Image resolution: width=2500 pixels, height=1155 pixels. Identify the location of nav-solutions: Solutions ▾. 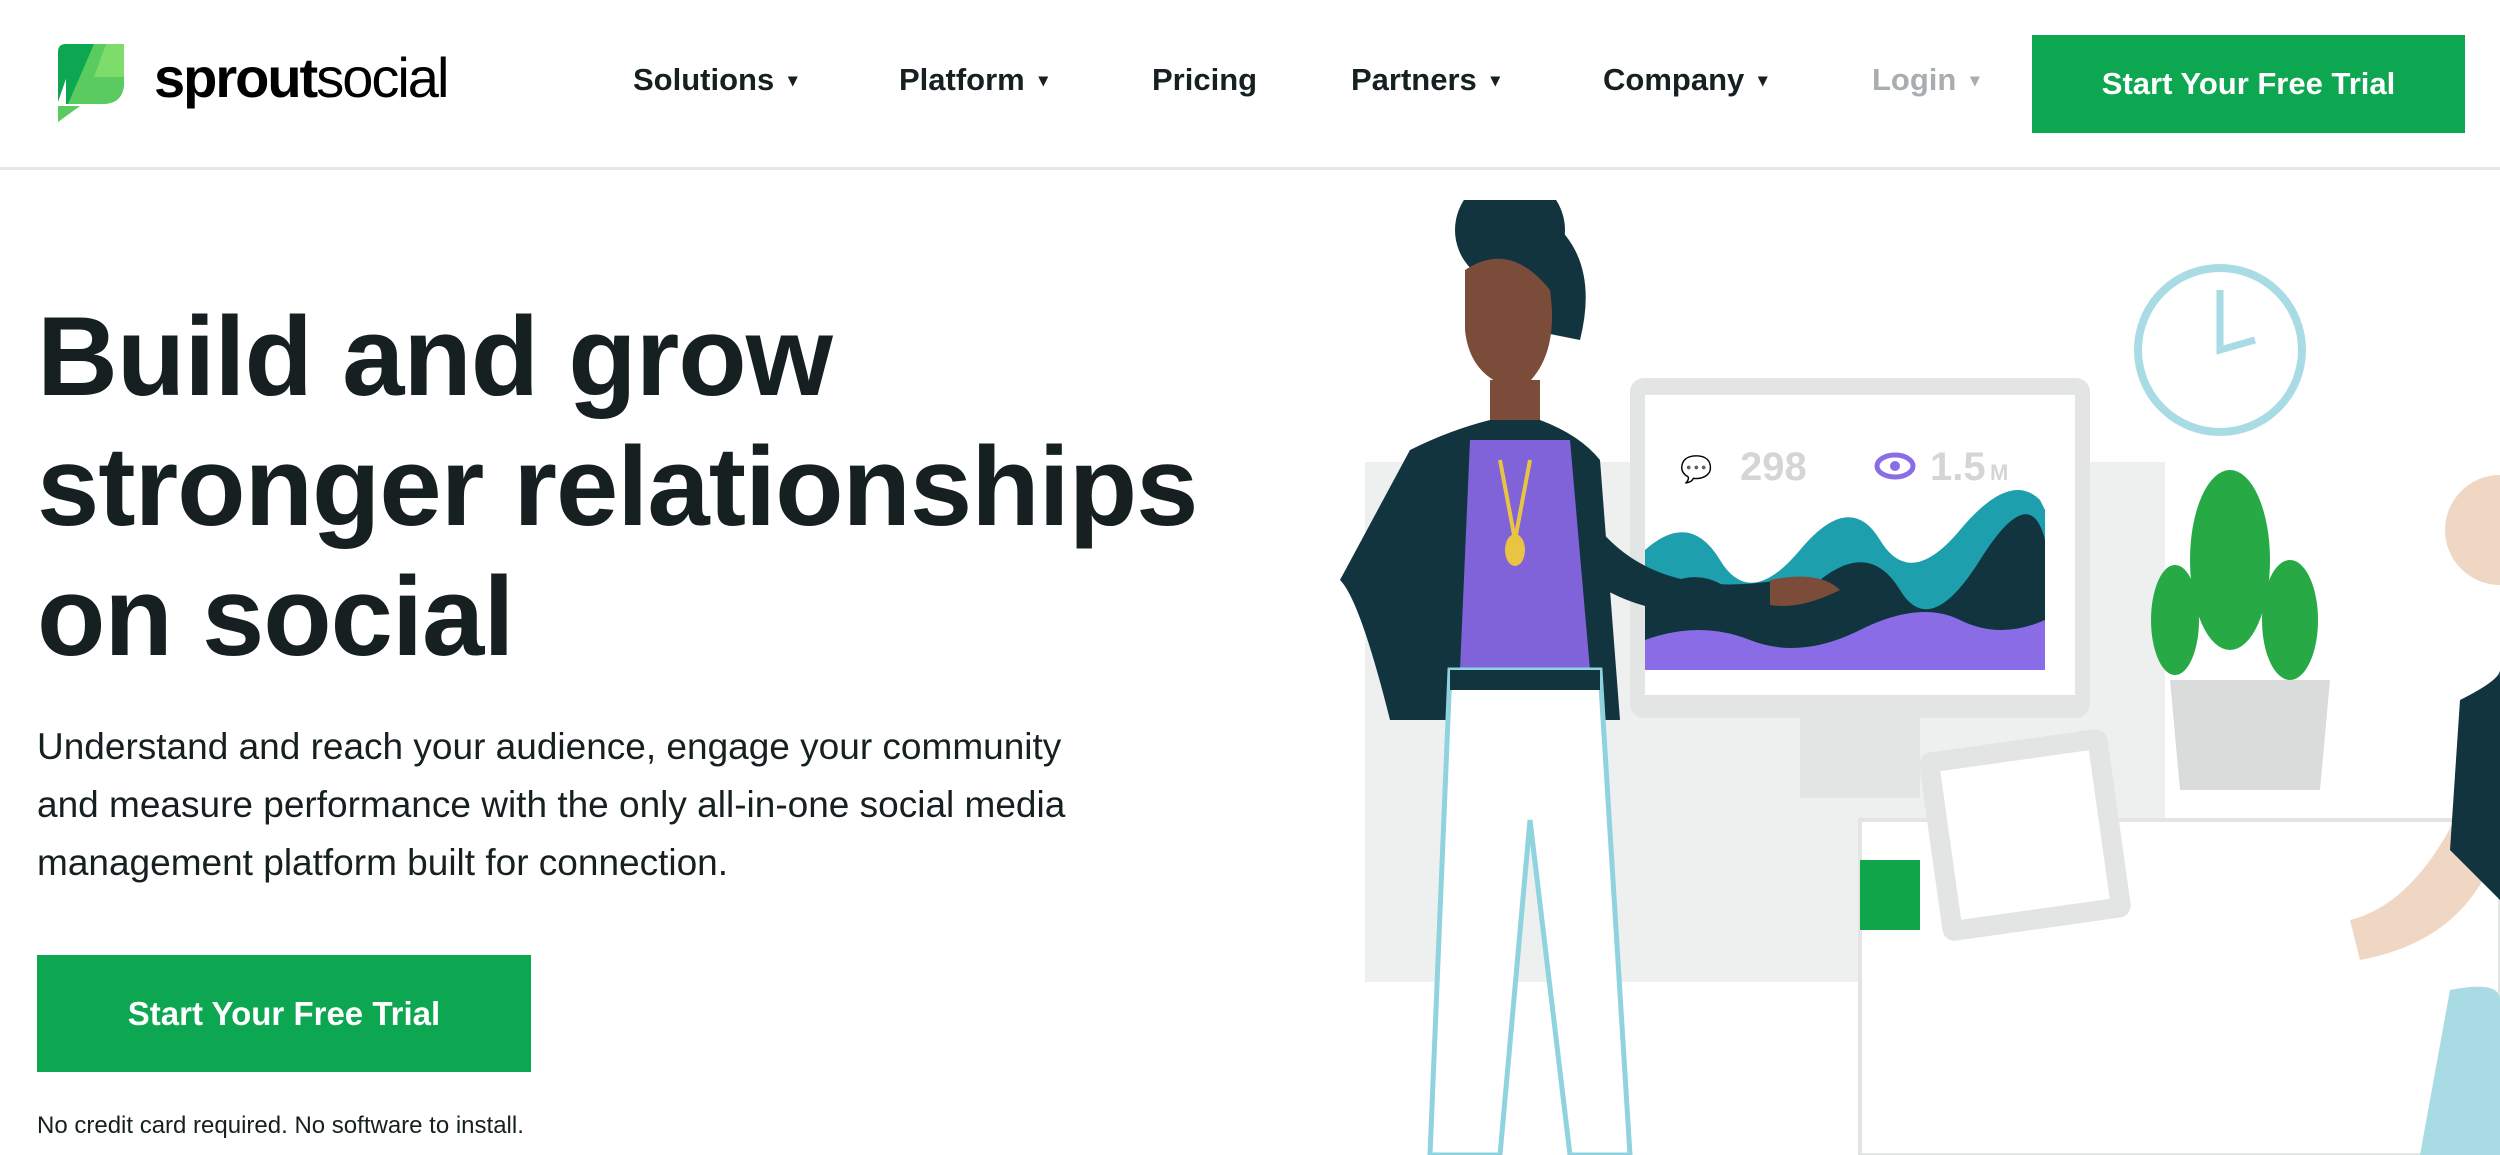
(715, 80).